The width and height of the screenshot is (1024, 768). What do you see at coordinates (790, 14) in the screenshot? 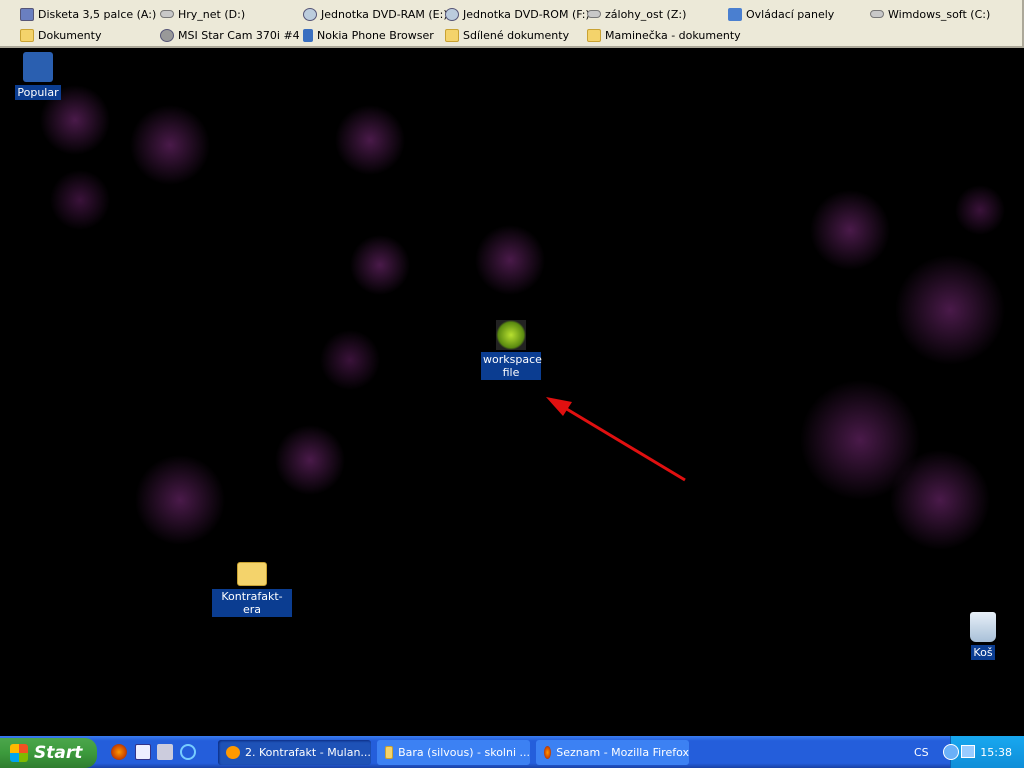
I see `toolbar-item-label: Ovládací panely` at bounding box center [790, 14].